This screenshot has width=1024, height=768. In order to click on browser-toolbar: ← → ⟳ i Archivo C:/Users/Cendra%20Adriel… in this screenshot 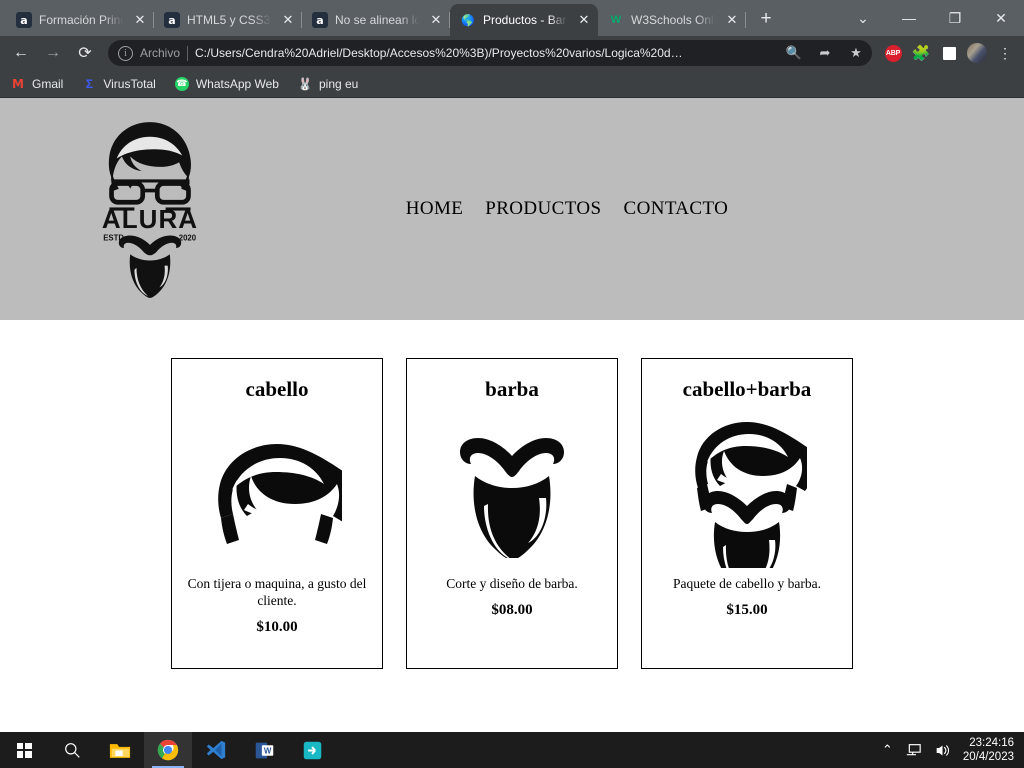, I will do `click(512, 53)`.